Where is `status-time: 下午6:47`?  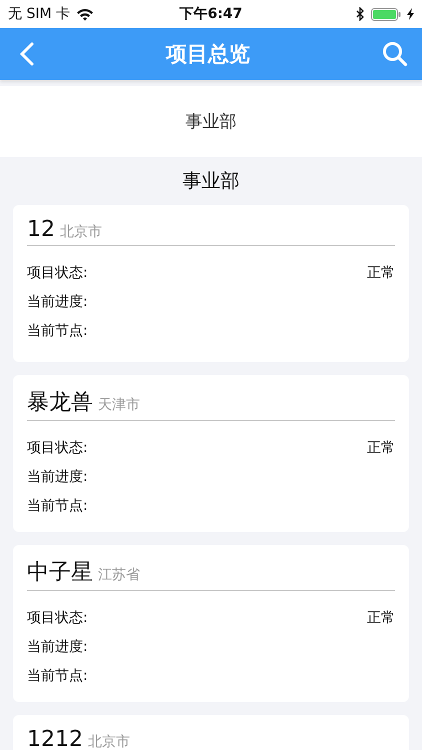
status-time: 下午6:47 is located at coordinates (211, 14).